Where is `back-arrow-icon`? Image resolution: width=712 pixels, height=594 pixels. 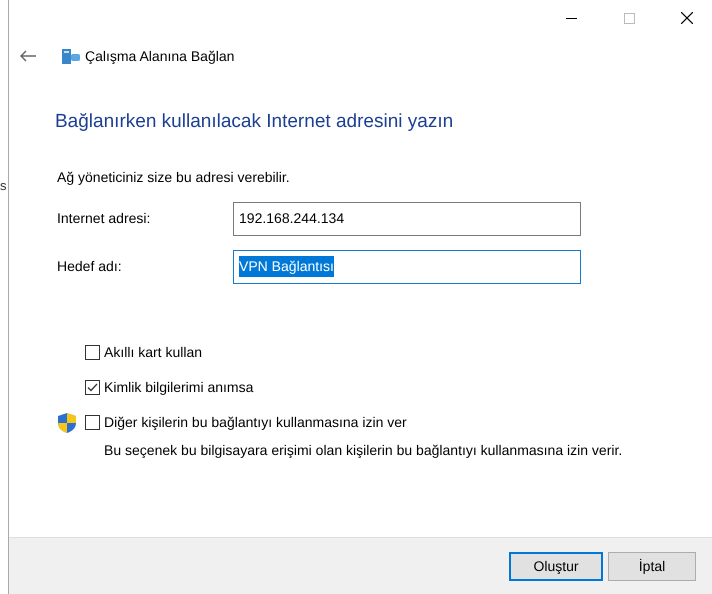 back-arrow-icon is located at coordinates (28, 56).